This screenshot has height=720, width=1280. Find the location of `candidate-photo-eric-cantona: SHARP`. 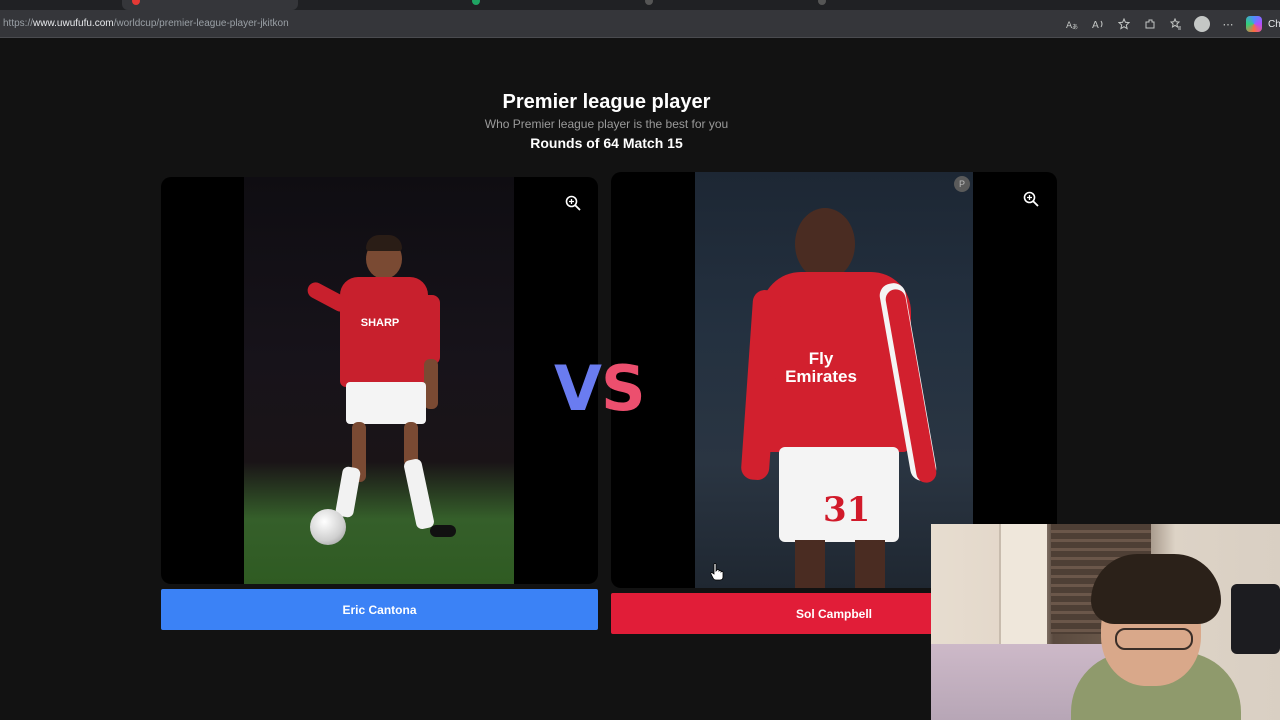

candidate-photo-eric-cantona: SHARP is located at coordinates (379, 380).